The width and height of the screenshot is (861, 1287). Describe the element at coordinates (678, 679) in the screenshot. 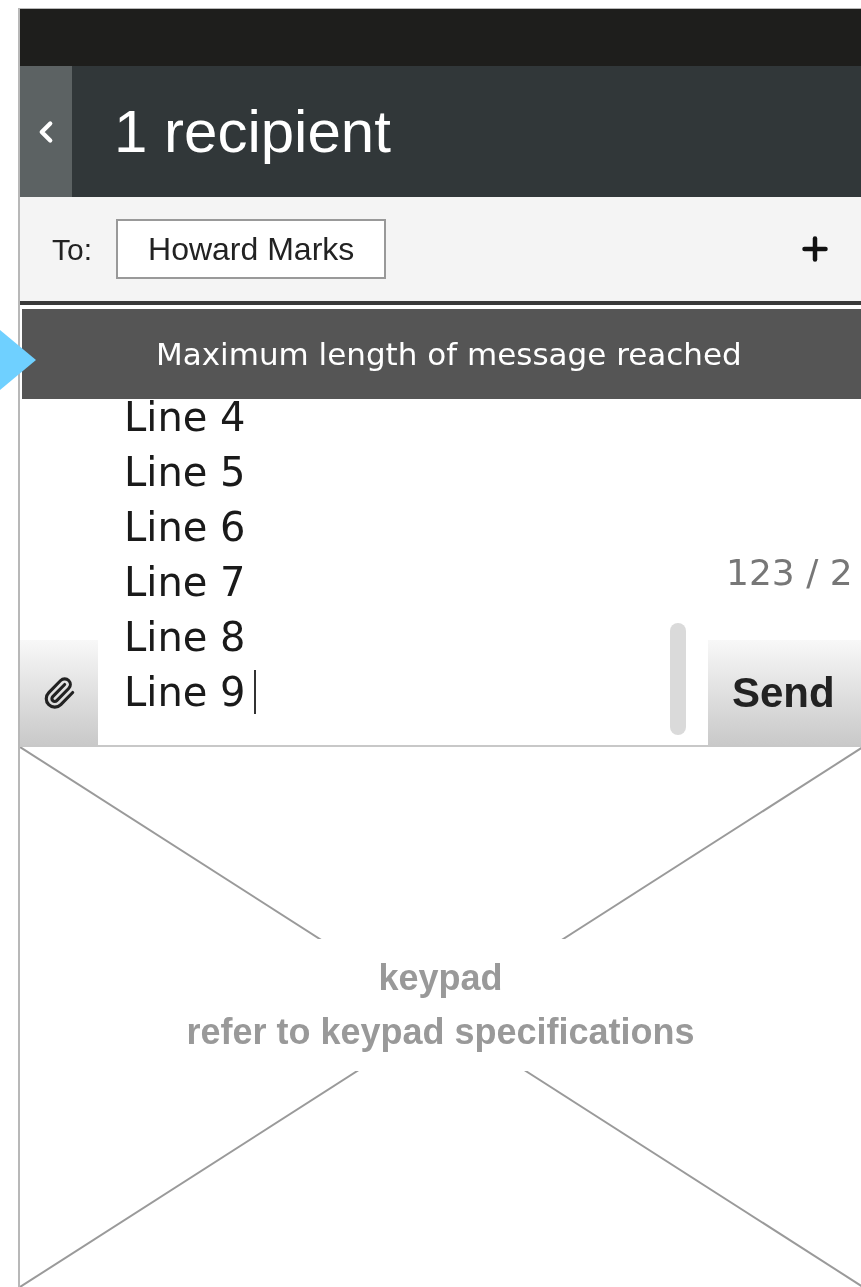

I see `scrollbar-thumb` at that location.